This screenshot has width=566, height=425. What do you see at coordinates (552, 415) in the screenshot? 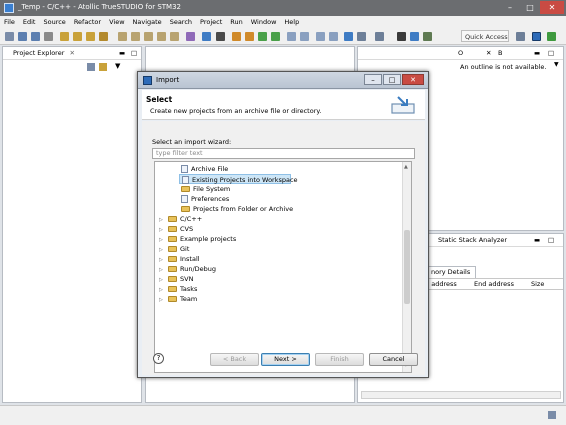
I see `status-icon` at bounding box center [552, 415].